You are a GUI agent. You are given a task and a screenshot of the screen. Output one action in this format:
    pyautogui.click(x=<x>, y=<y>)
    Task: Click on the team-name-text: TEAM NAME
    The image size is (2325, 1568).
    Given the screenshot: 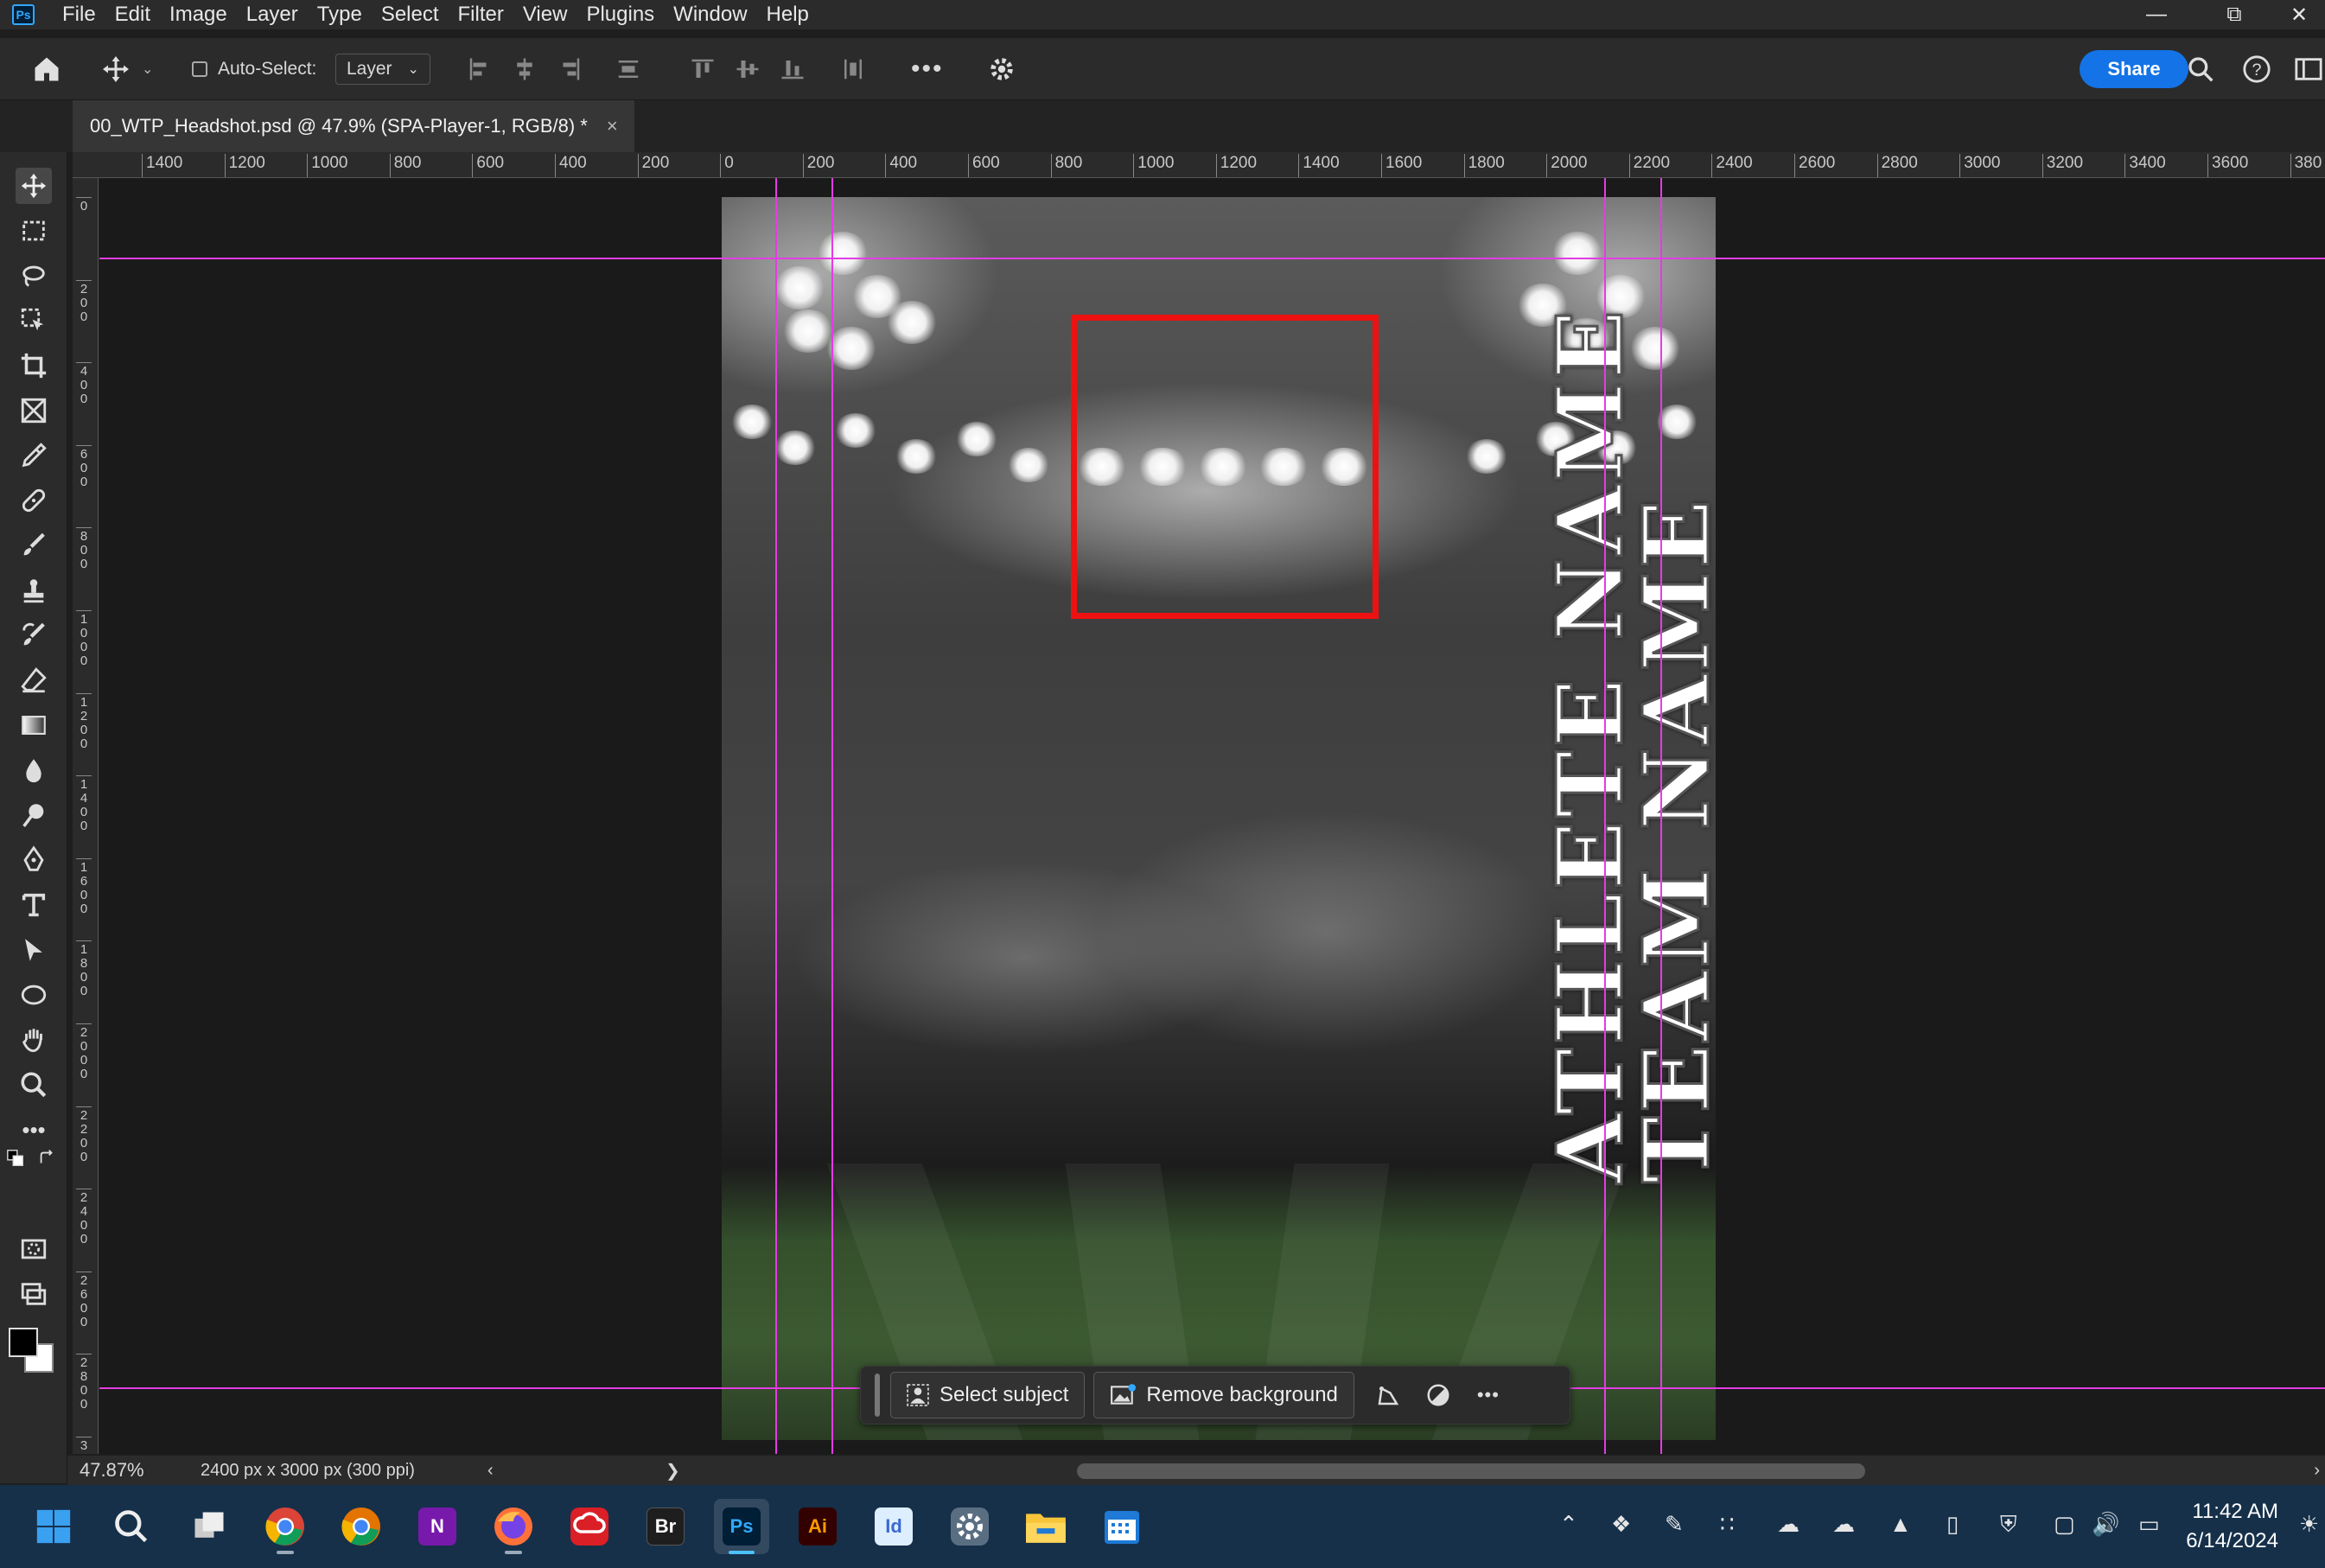 What is the action you would take?
    pyautogui.click(x=1676, y=840)
    